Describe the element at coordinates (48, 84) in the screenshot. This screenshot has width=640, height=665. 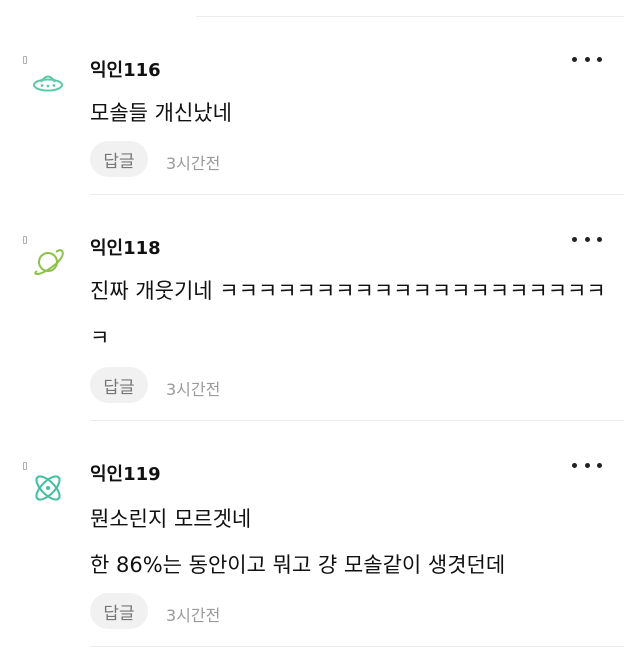
I see `ufo-icon` at that location.